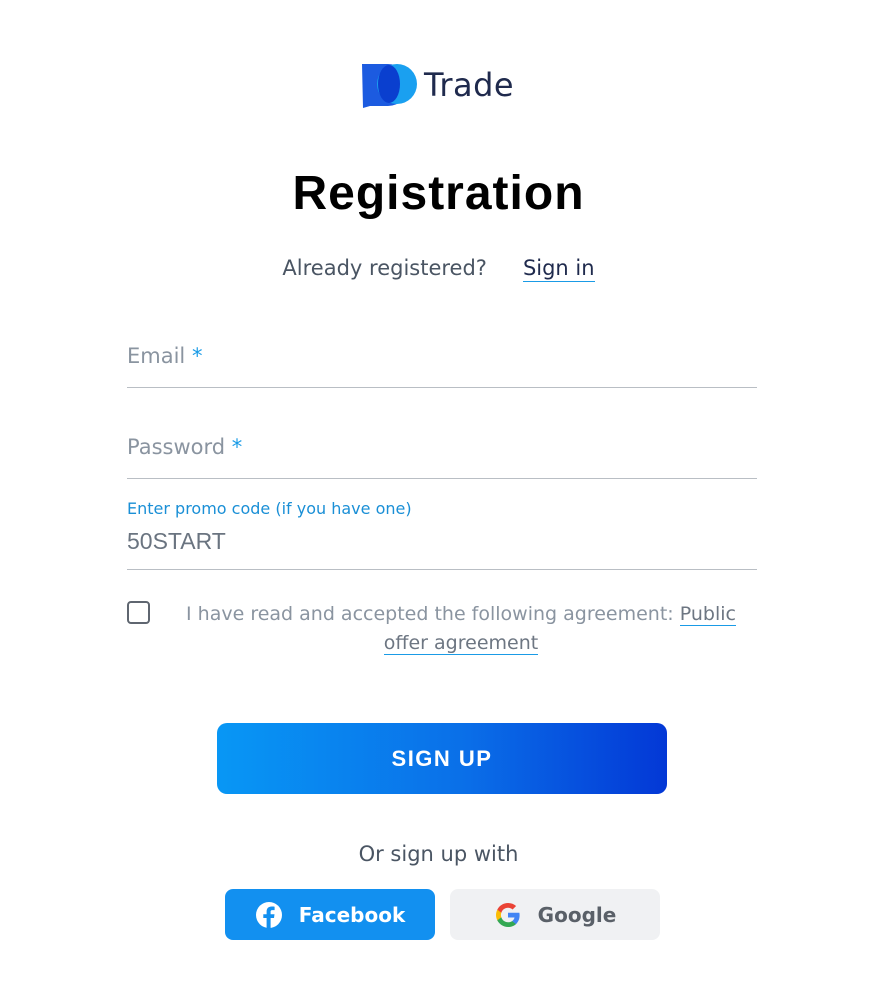 This screenshot has height=981, width=877. What do you see at coordinates (269, 508) in the screenshot?
I see `promo-code-label: Enter promo code (if you have one)` at bounding box center [269, 508].